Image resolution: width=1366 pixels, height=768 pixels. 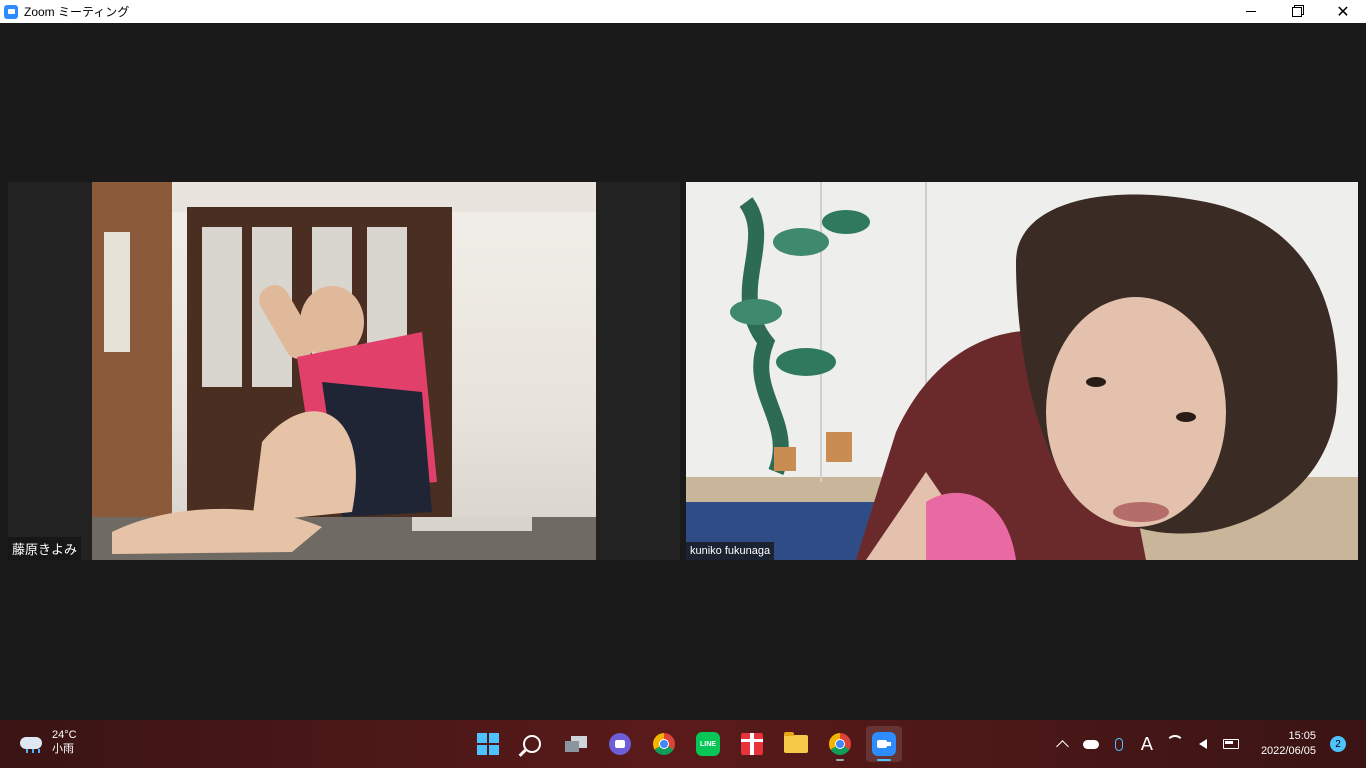 I want to click on speaker-icon, so click(x=1202, y=744).